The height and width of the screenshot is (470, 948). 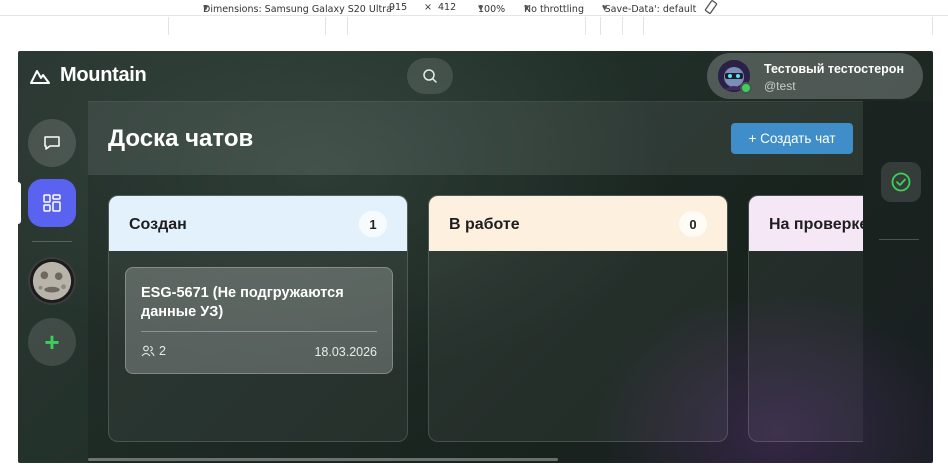 What do you see at coordinates (40, 76) in the screenshot?
I see `mountain-icon` at bounding box center [40, 76].